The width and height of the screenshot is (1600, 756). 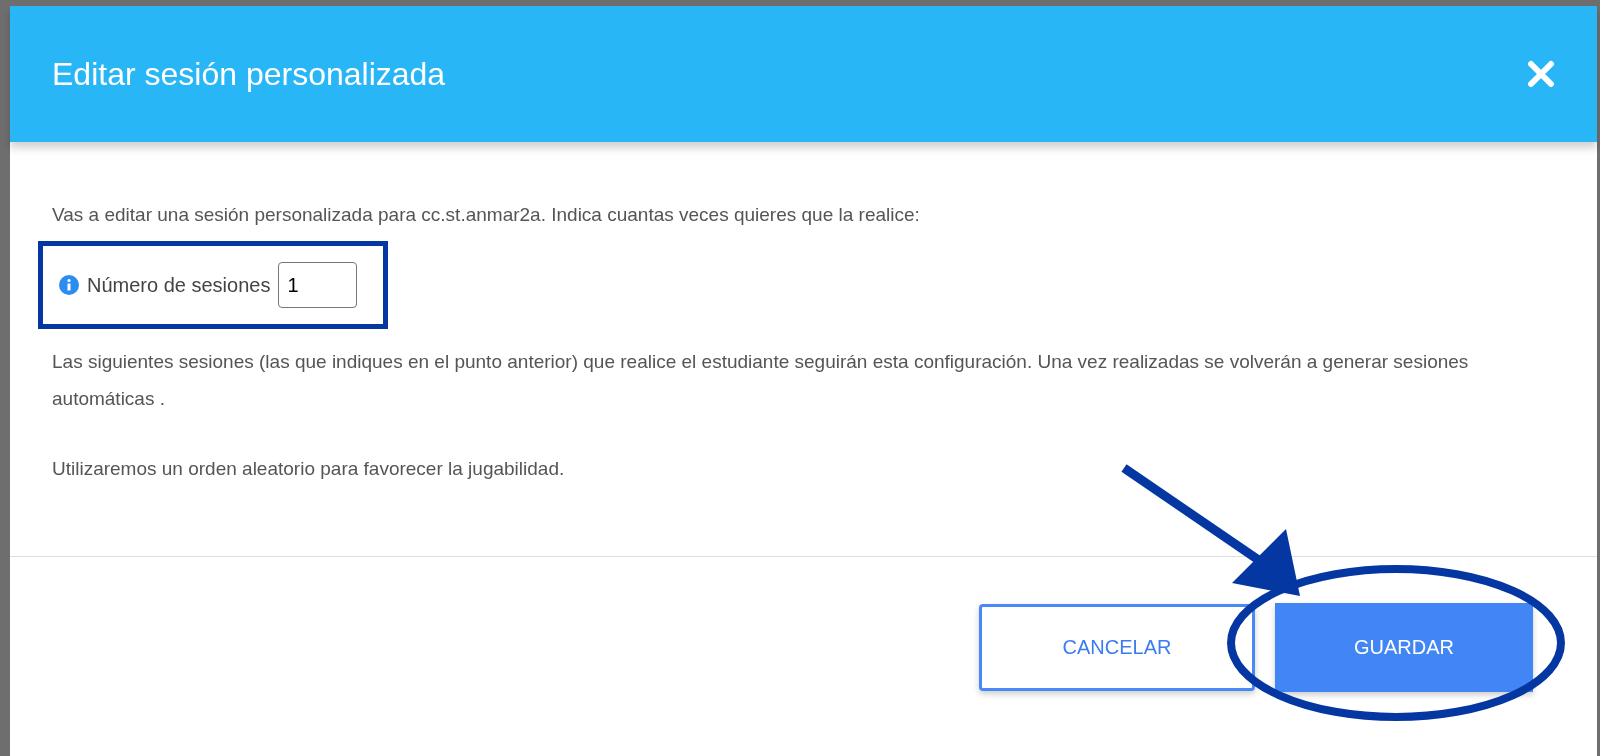 I want to click on description-text: Utilizaremos un orden aleatorio para favorecer la jugabilidad., so click(x=309, y=469).